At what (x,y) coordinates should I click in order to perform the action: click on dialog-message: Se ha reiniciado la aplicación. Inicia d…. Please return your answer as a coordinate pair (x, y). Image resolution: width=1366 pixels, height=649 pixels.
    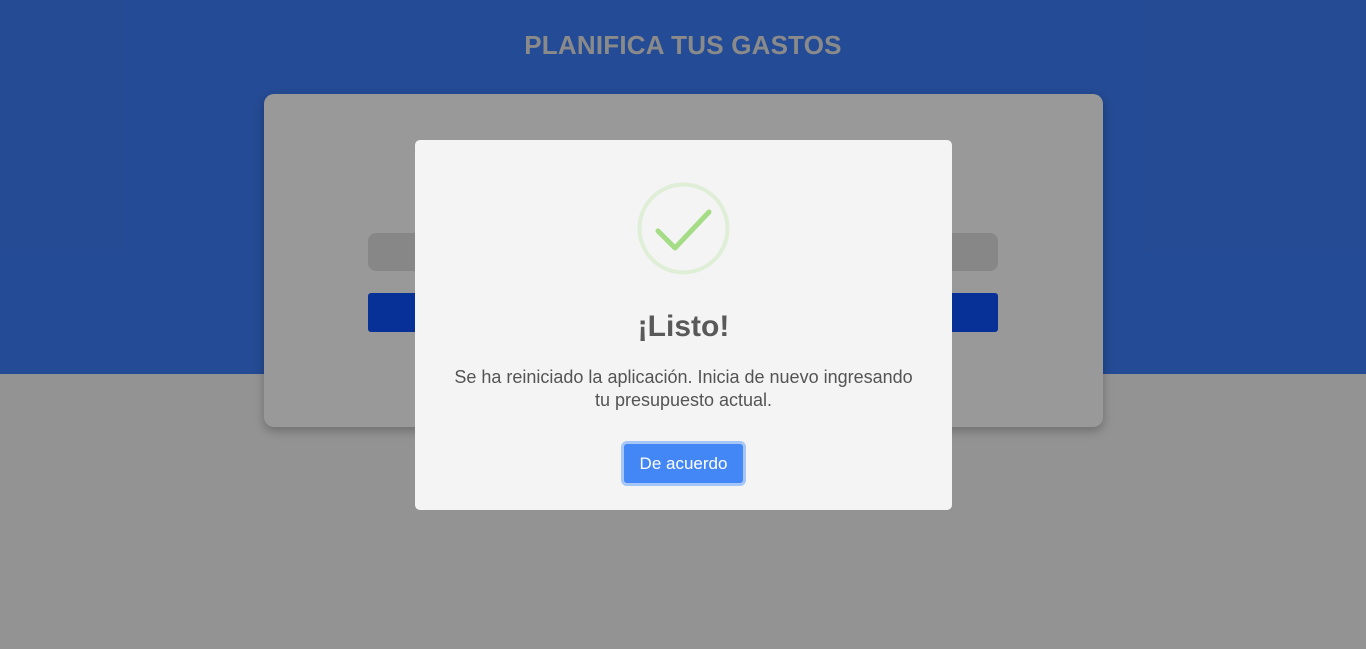
    Looking at the image, I should click on (683, 388).